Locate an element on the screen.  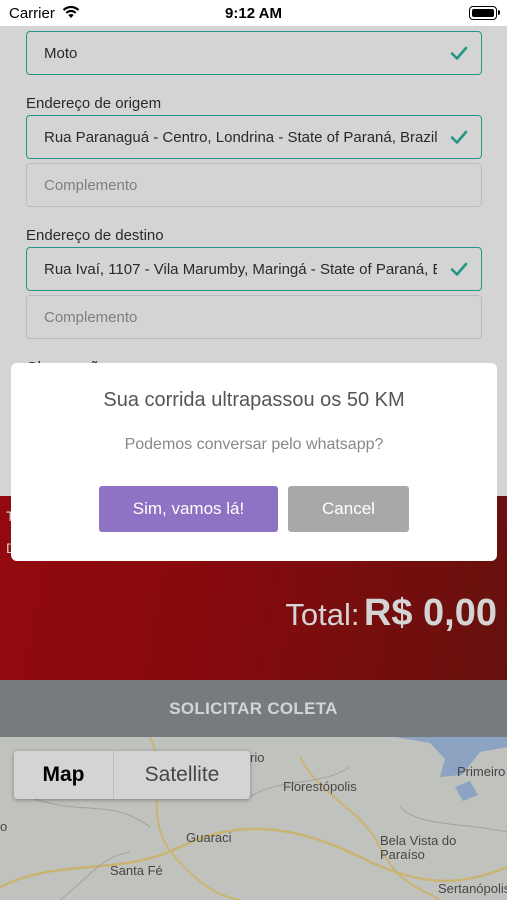
confirm-whatsapp-button: Sim, vamos lá! is located at coordinates (188, 509).